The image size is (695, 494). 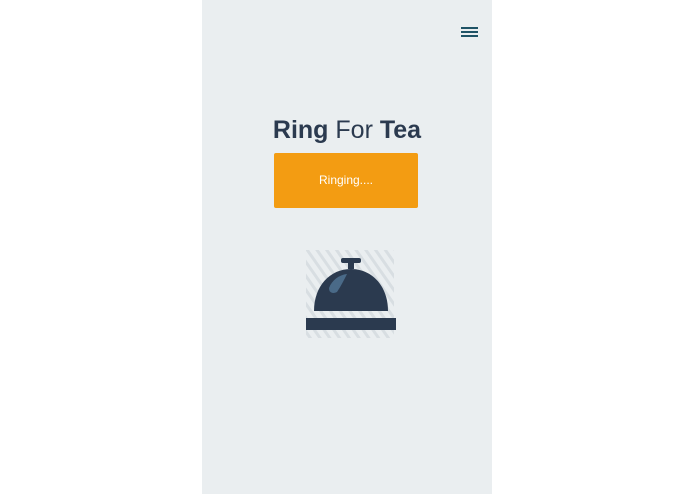 I want to click on service-bell-graphic, so click(x=351, y=294).